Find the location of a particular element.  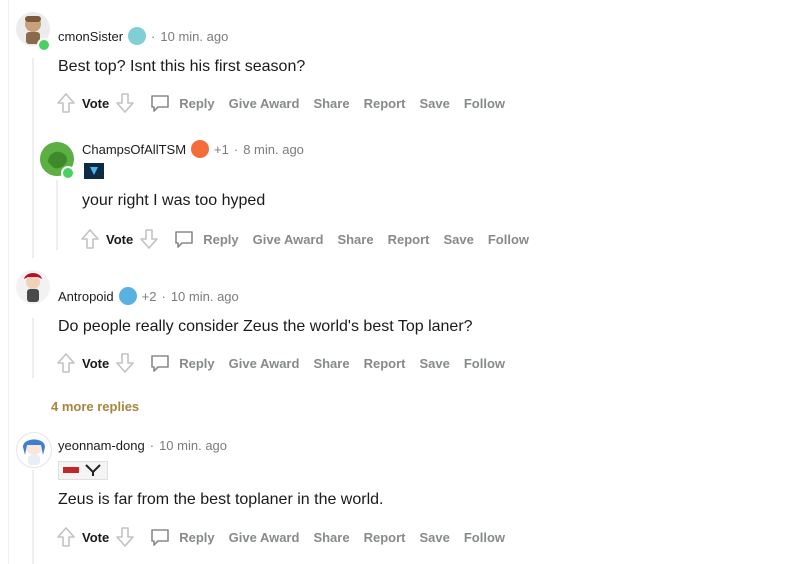

username: Antropoid is located at coordinates (86, 296).